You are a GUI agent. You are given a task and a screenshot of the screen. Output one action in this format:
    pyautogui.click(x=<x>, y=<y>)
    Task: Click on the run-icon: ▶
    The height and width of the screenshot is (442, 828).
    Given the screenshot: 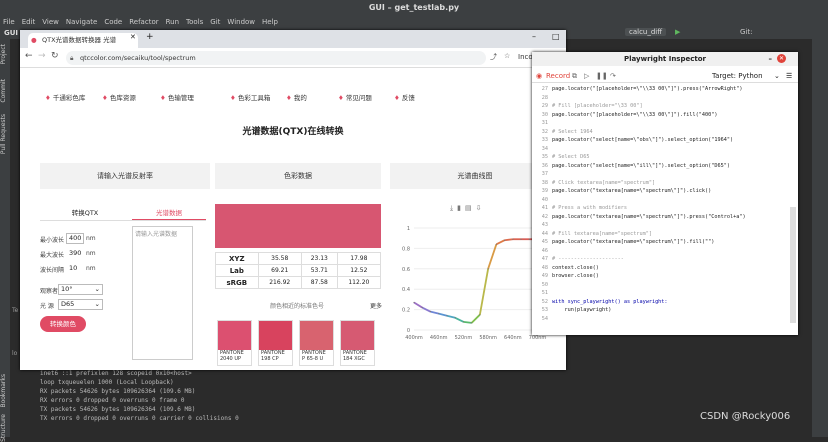 What is the action you would take?
    pyautogui.click(x=677, y=32)
    